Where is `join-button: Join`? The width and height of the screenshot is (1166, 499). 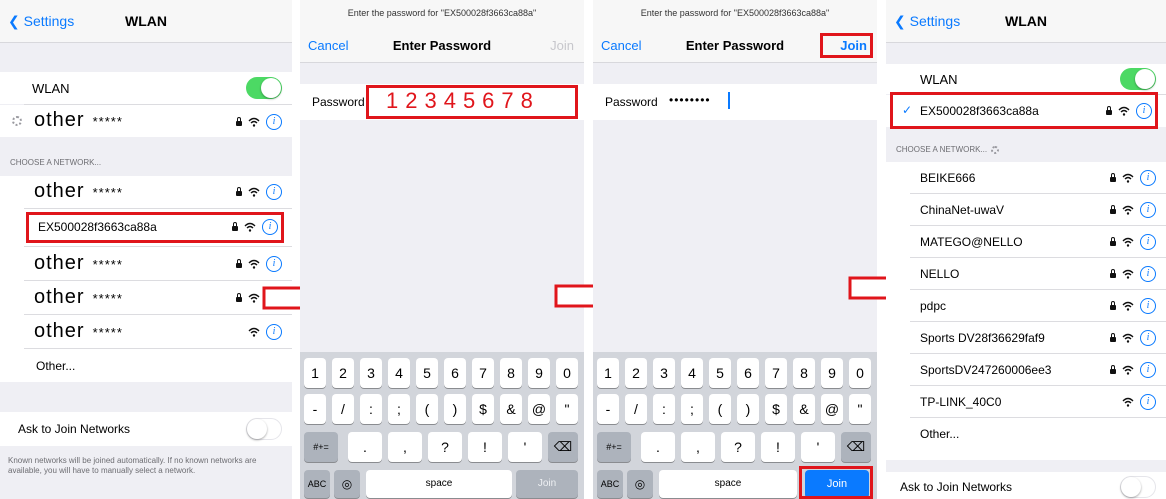 join-button: Join is located at coordinates (562, 45).